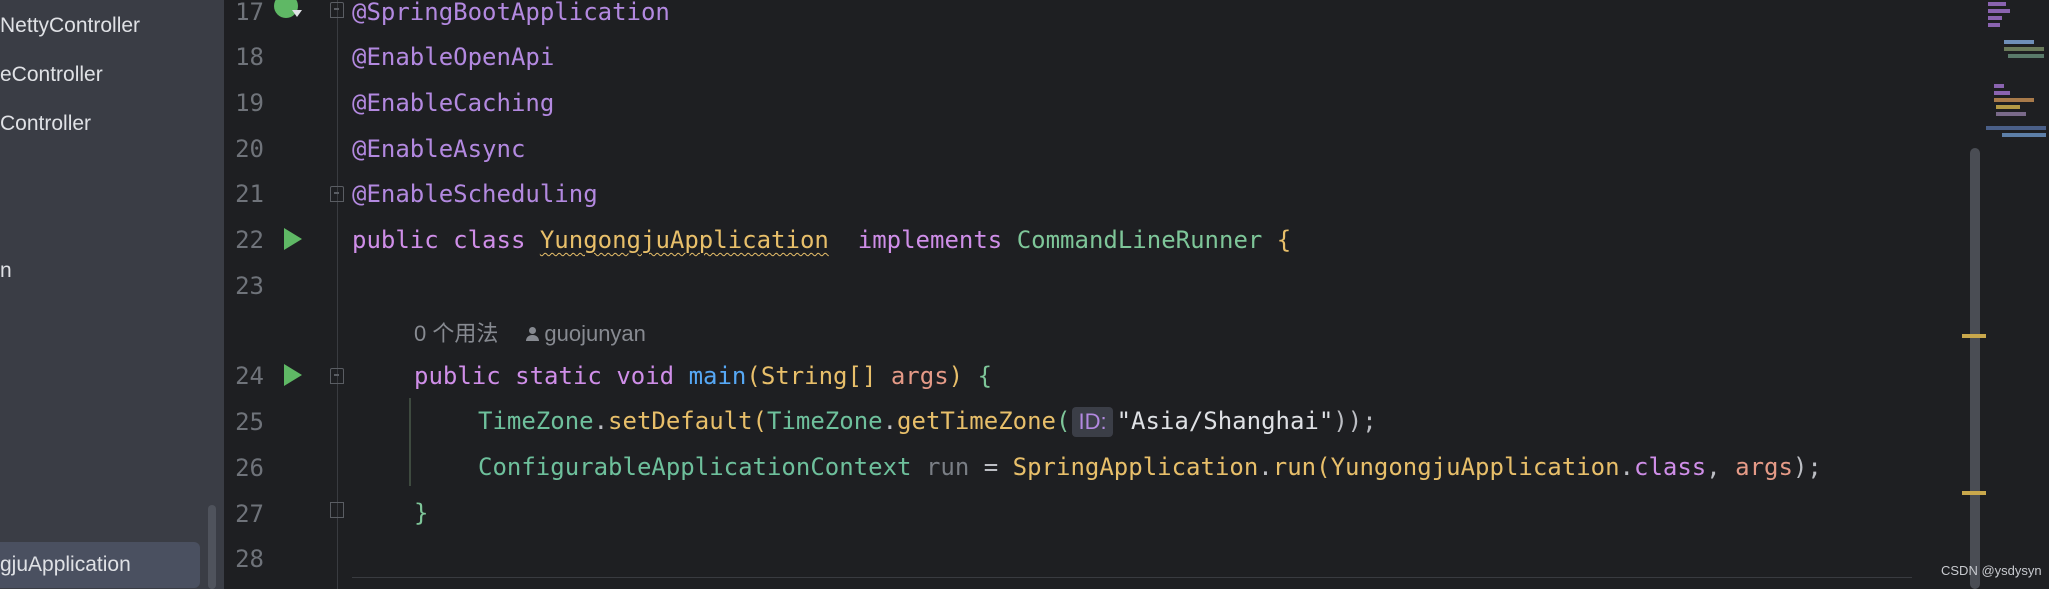 This screenshot has height=589, width=2049. Describe the element at coordinates (65, 564) in the screenshot. I see `sidebar-item-label: gjuApplication` at that location.